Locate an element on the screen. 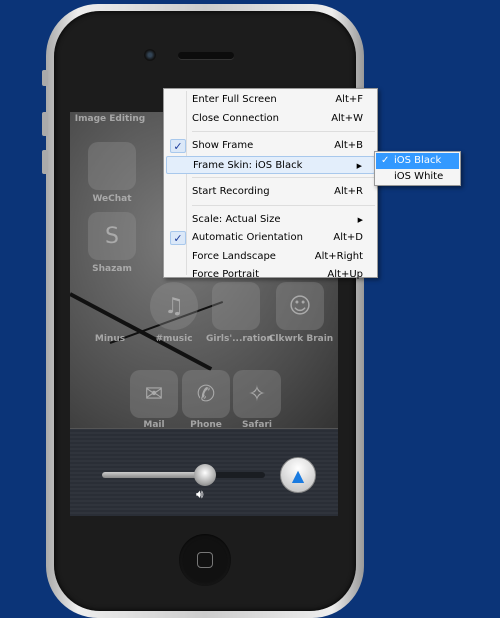 The width and height of the screenshot is (500, 618). volume-up-button is located at coordinates (45, 124).